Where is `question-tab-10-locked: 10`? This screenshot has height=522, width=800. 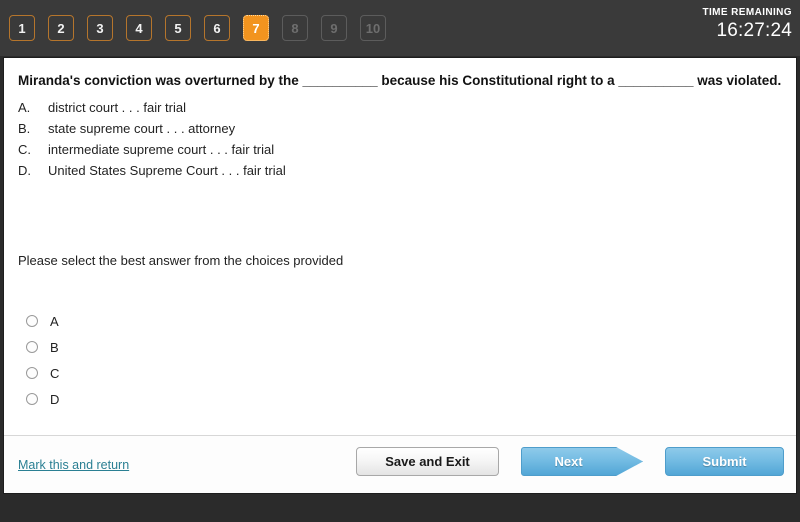 question-tab-10-locked: 10 is located at coordinates (373, 28).